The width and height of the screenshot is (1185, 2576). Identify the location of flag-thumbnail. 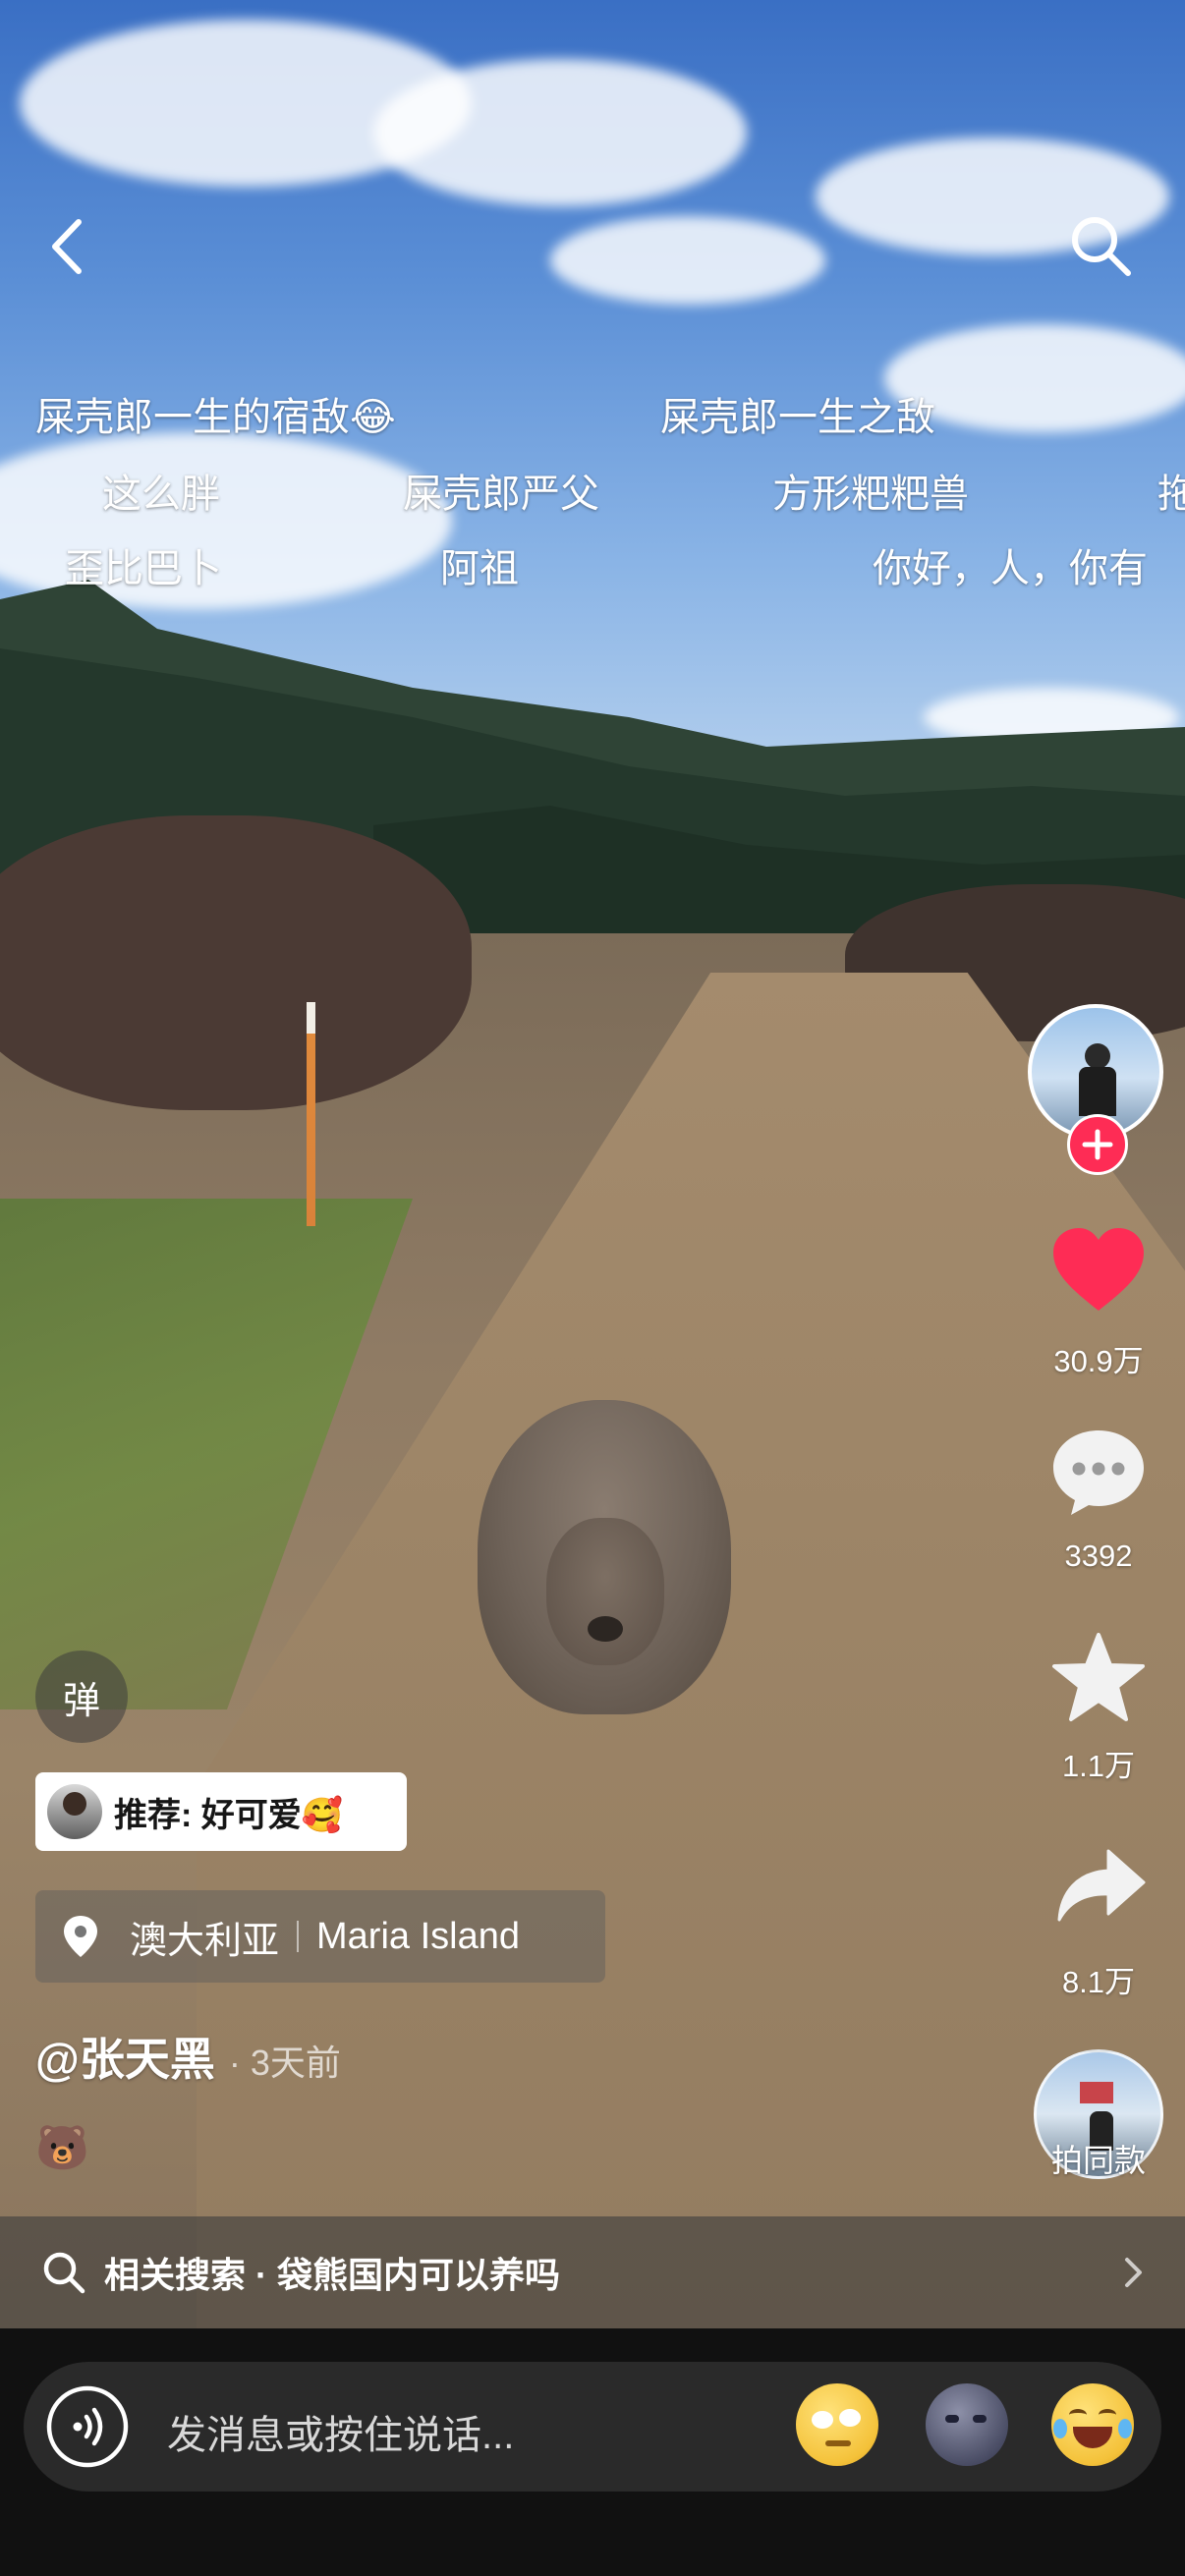
(1096, 2092).